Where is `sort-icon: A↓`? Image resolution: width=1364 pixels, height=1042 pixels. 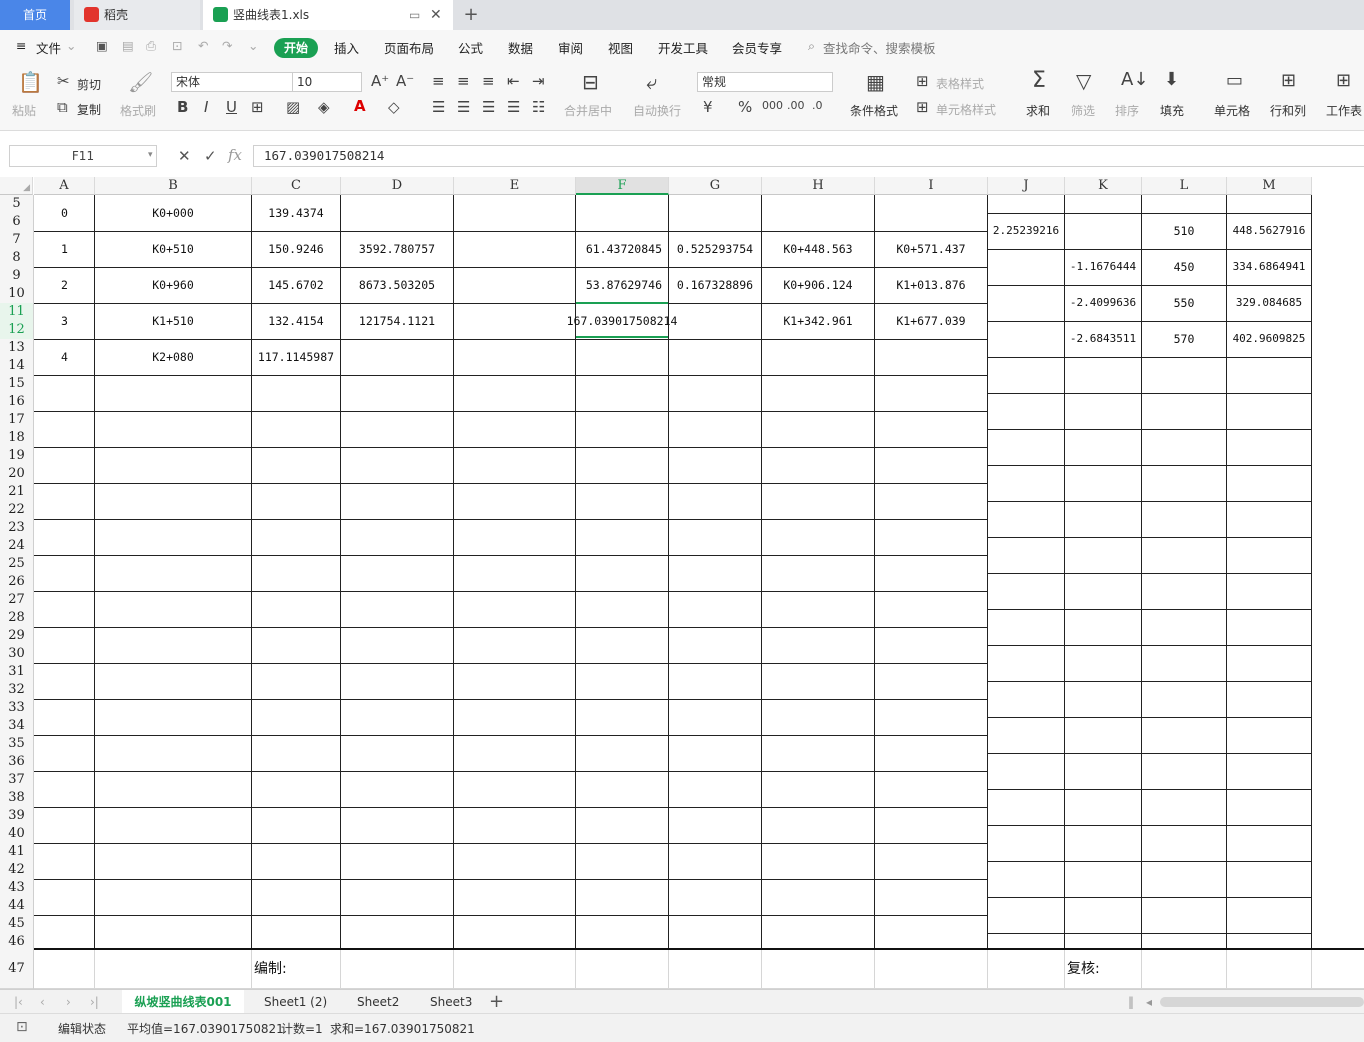
sort-icon: A↓ is located at coordinates (1134, 80).